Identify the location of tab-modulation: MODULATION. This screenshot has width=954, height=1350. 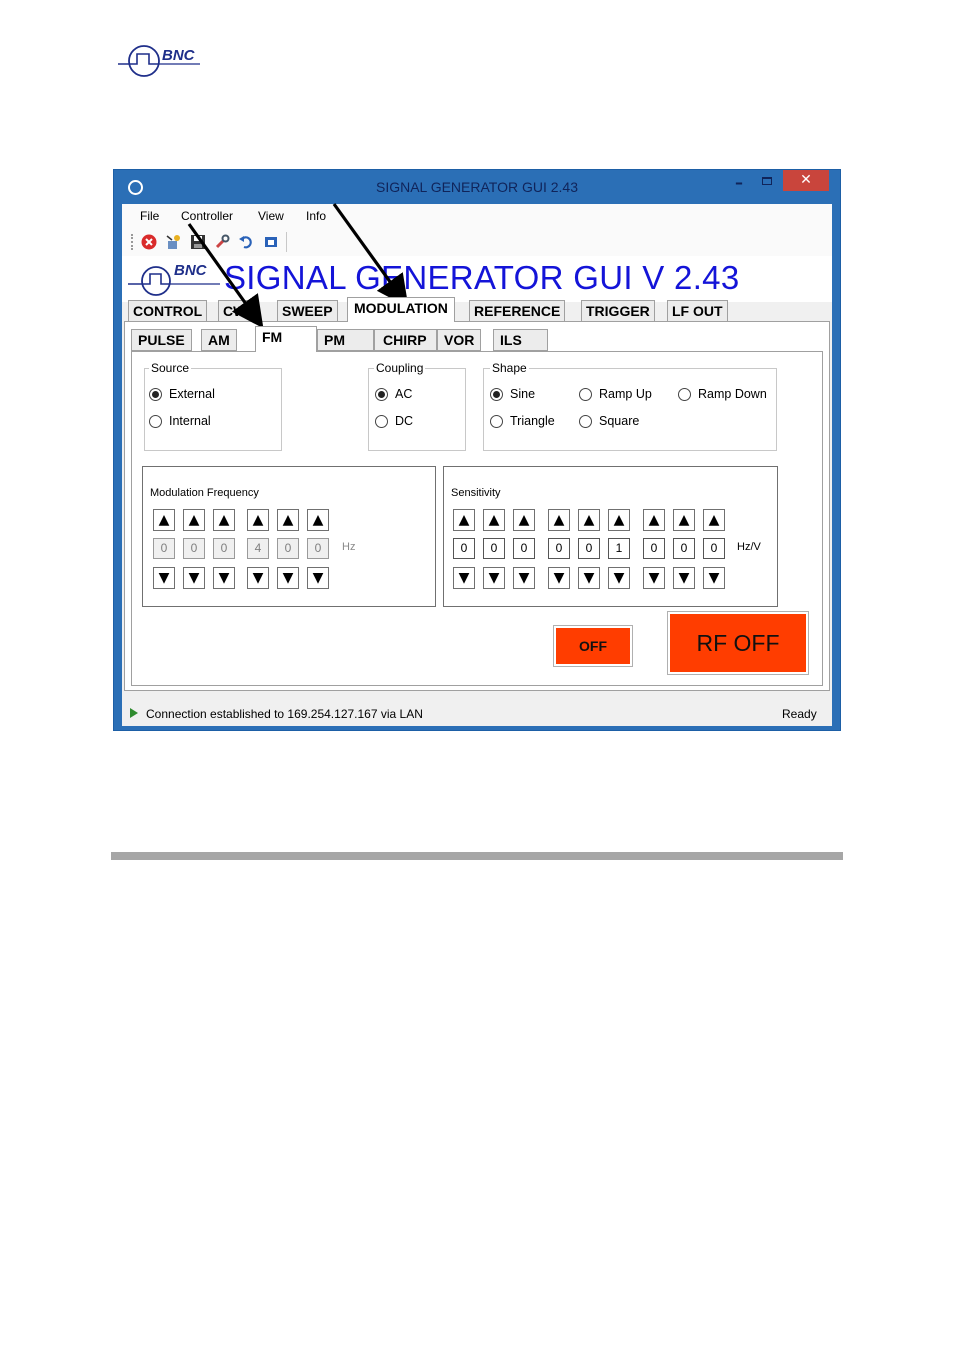
(401, 309).